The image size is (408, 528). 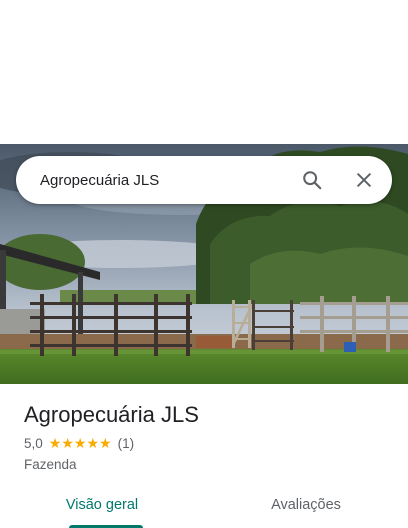 I want to click on close-icon, so click(x=364, y=180).